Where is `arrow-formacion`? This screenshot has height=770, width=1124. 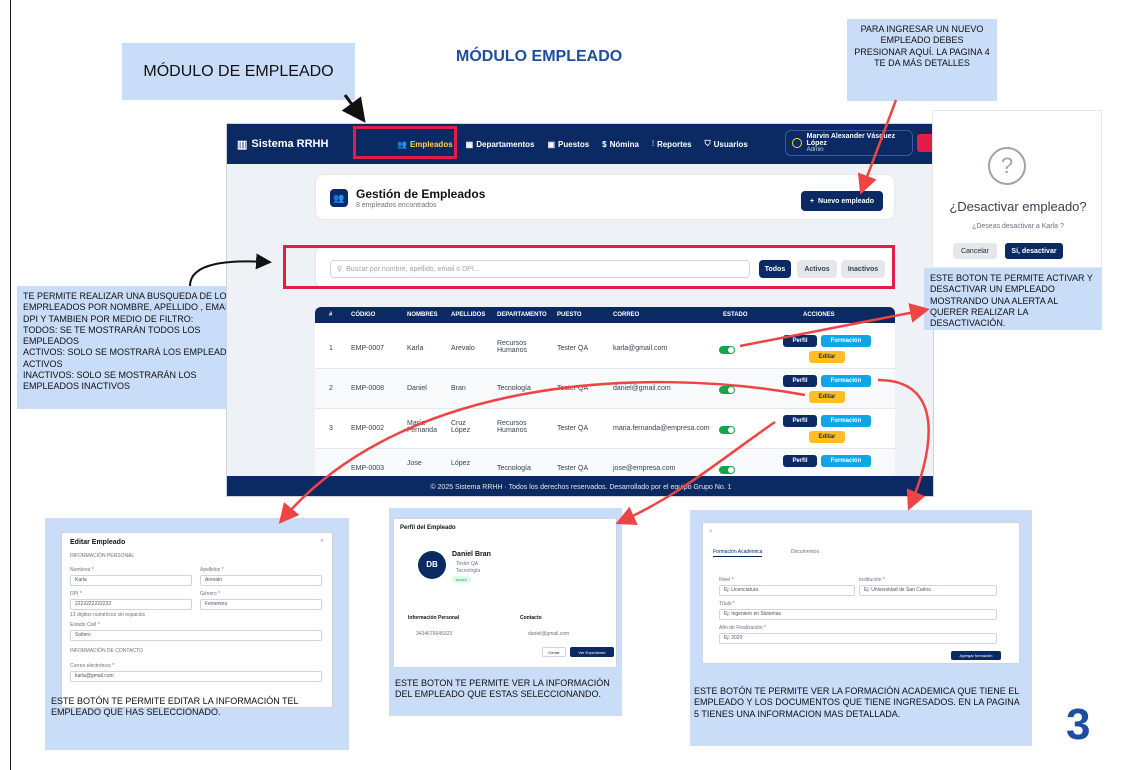
arrow-formacion is located at coordinates (903, 444).